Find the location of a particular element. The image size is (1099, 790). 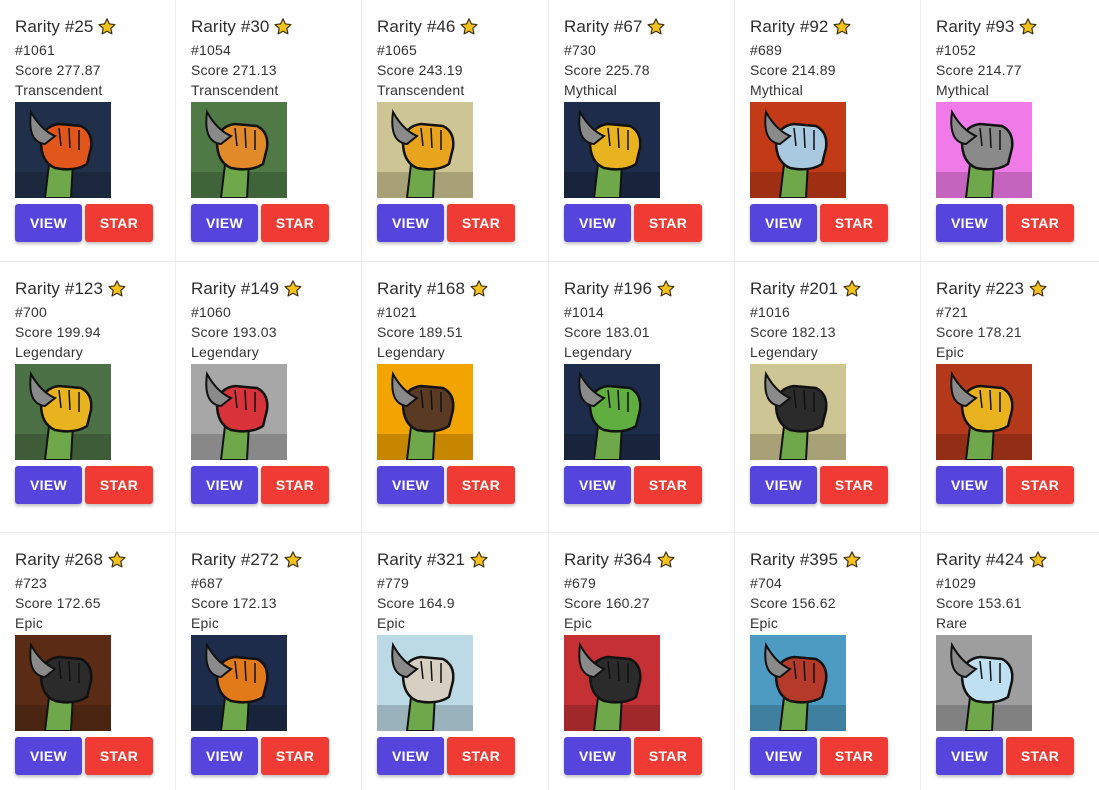

rarity-tier: Mythical is located at coordinates (590, 90).